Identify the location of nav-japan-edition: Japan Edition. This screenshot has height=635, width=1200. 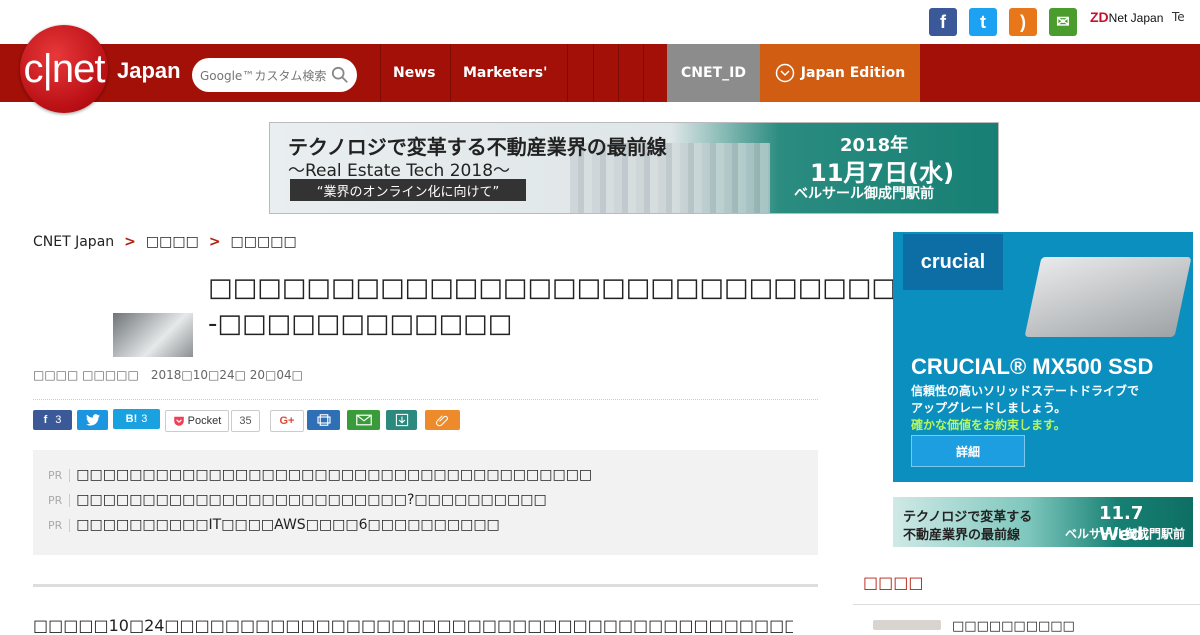
(840, 73).